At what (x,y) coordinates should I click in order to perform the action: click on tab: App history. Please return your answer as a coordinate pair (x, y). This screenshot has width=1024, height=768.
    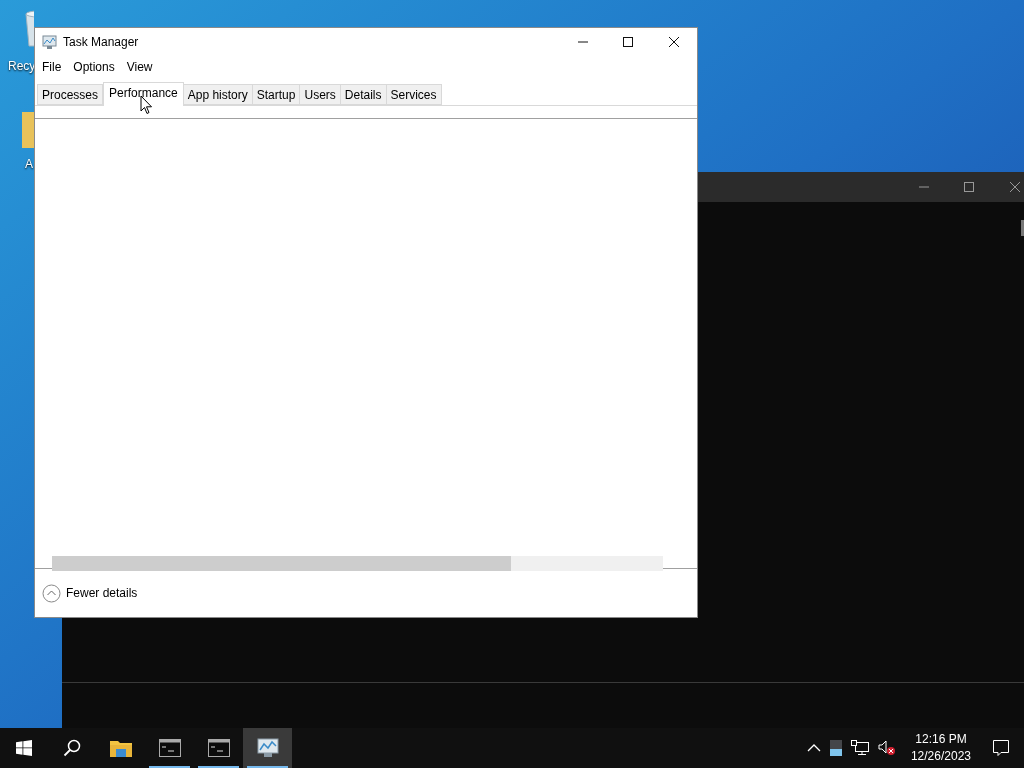
    Looking at the image, I should click on (217, 94).